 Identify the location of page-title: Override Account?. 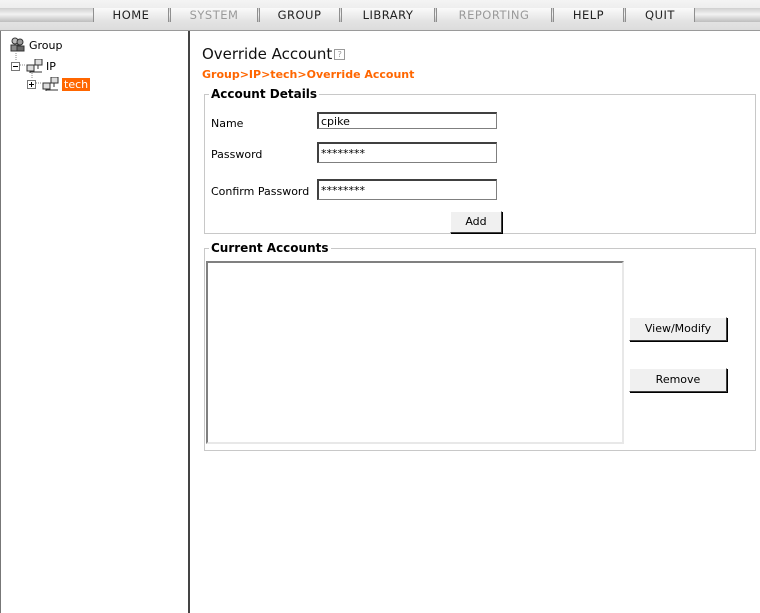
(274, 54).